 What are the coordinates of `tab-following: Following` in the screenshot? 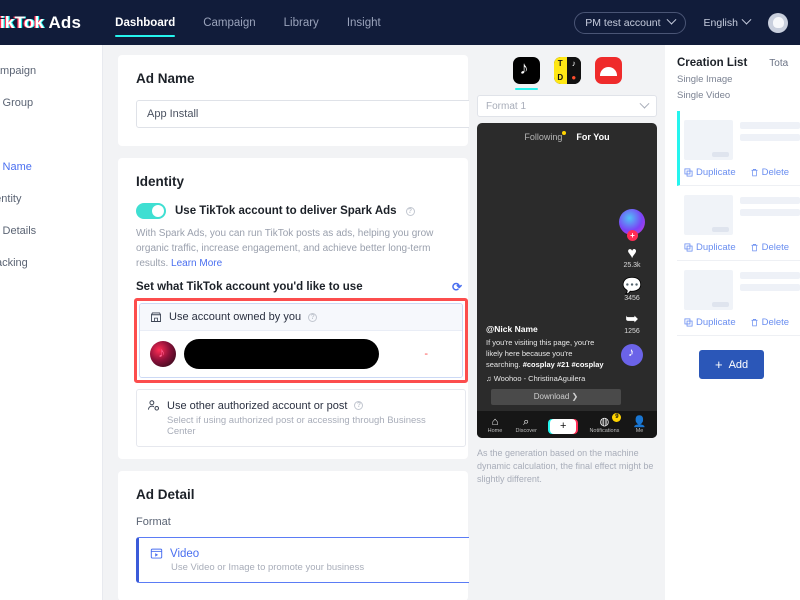 It's located at (545, 136).